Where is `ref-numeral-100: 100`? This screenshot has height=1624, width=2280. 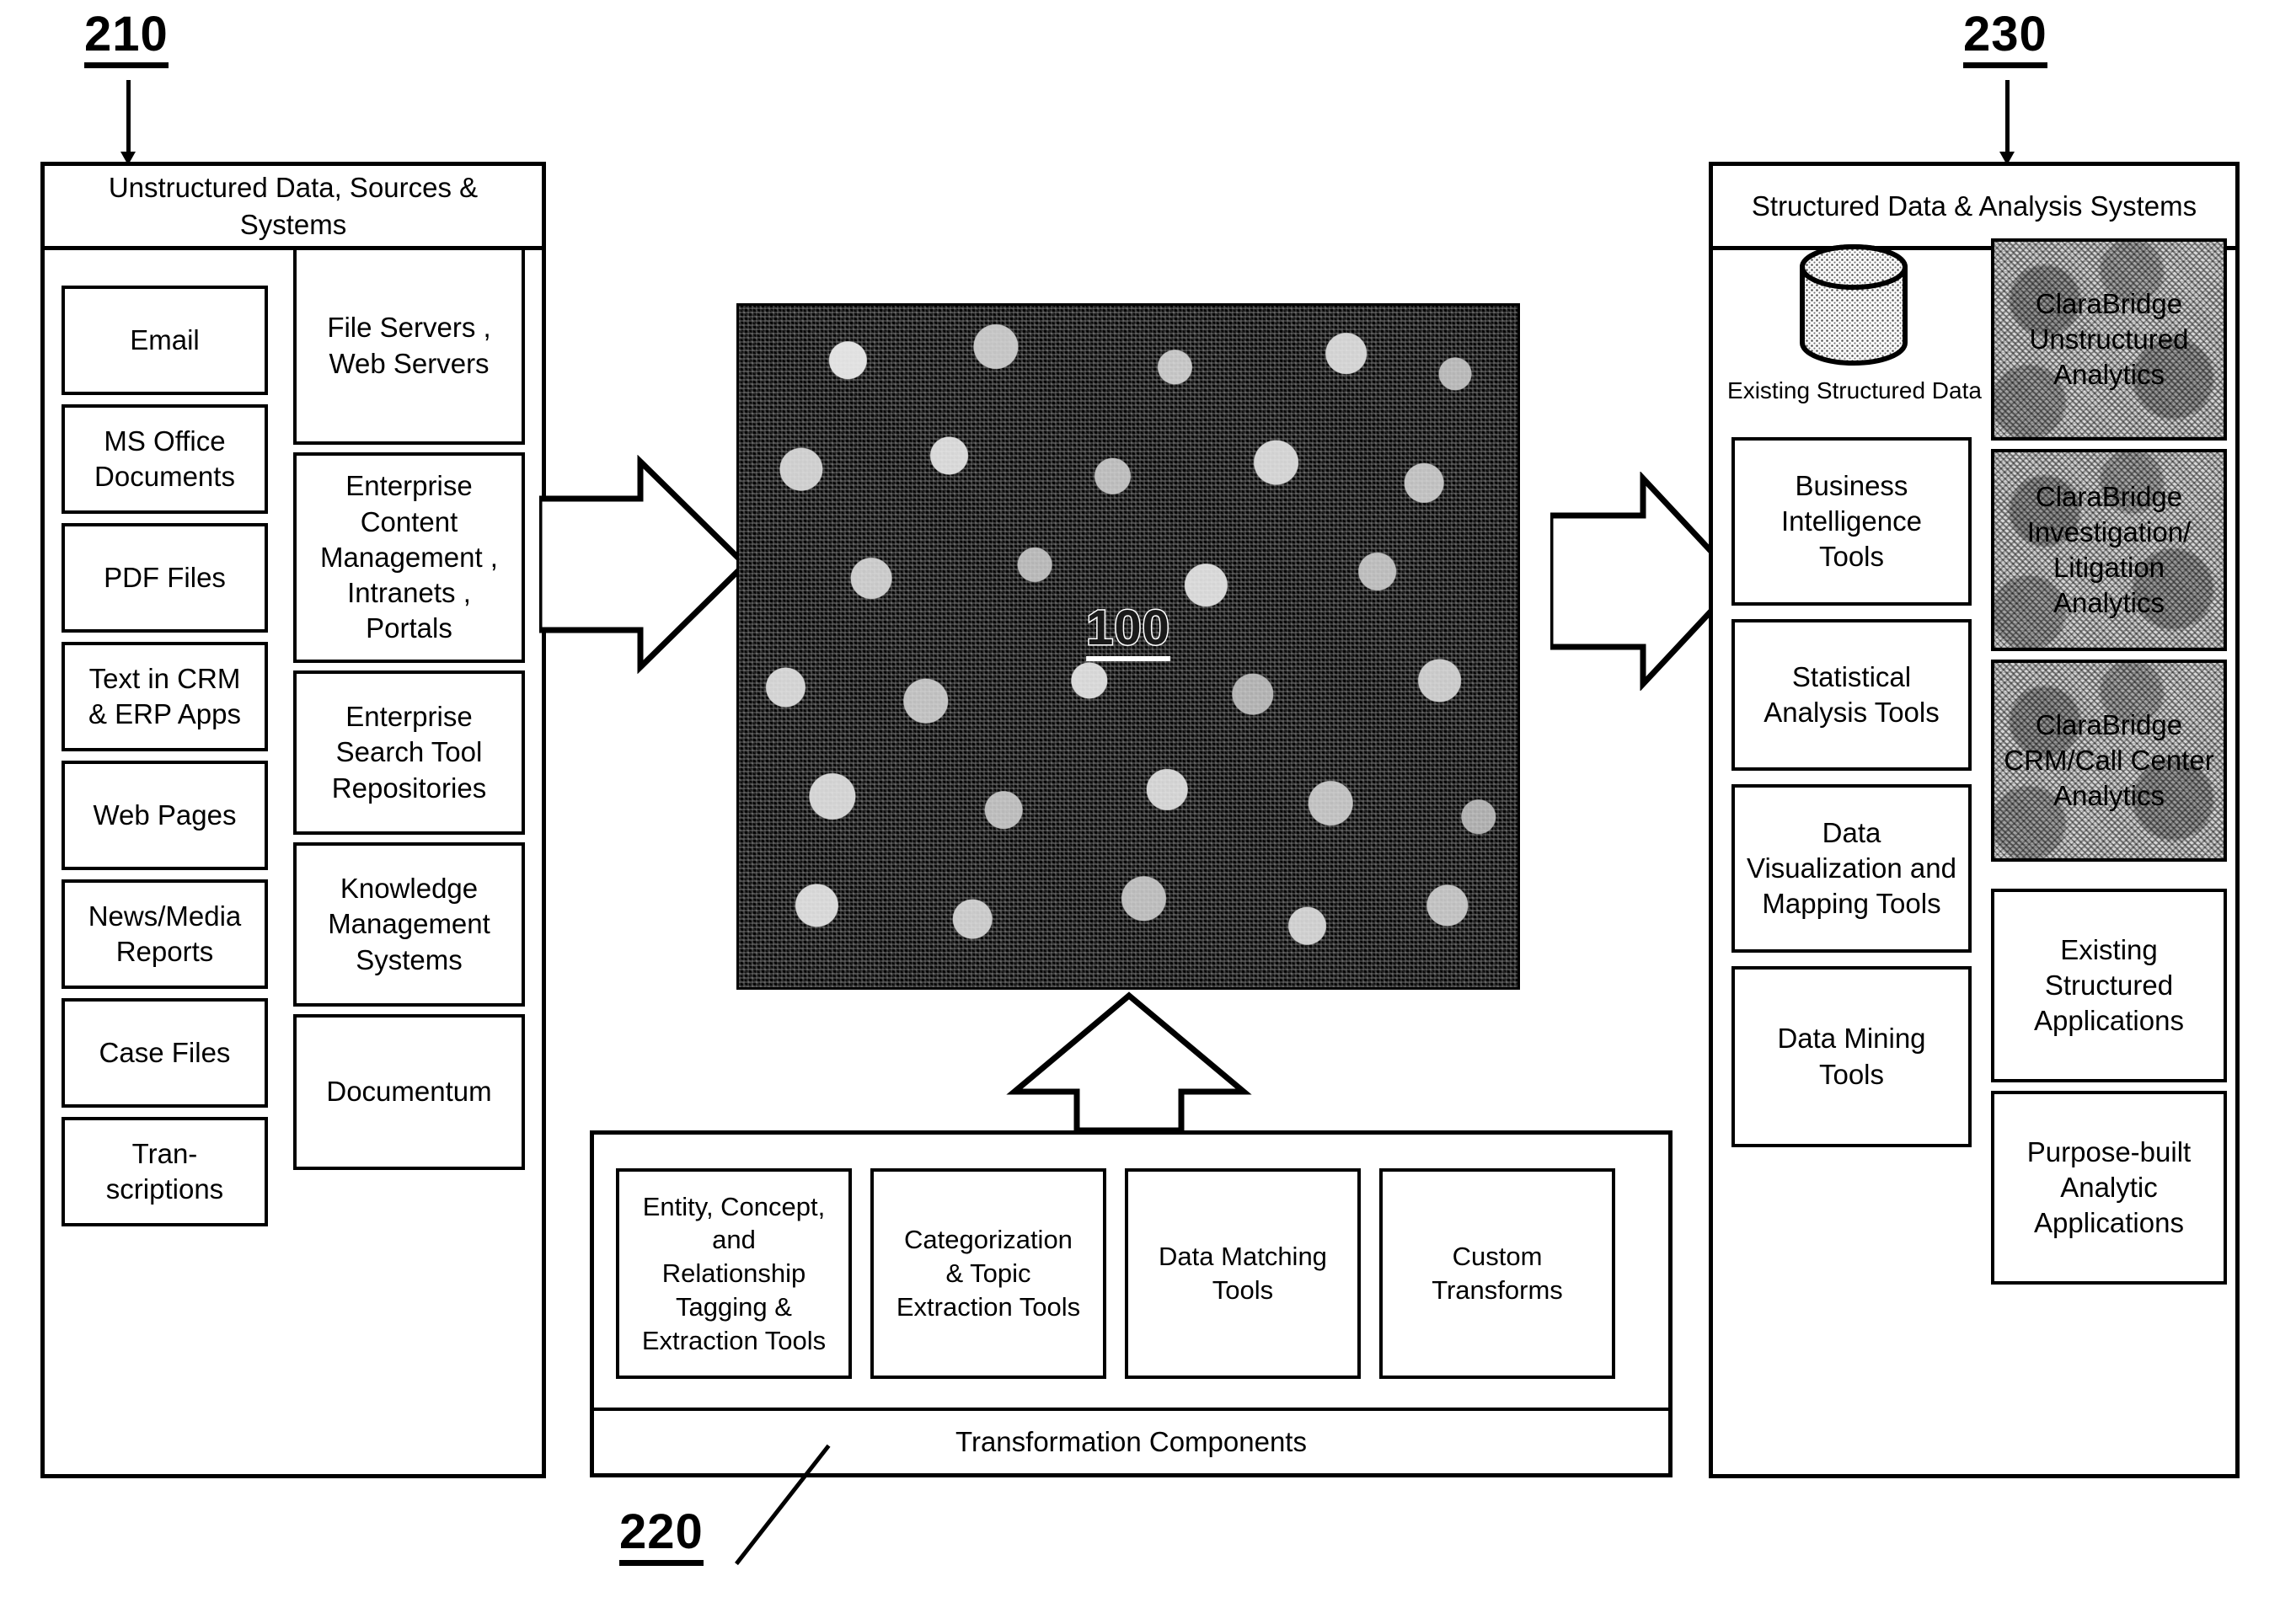 ref-numeral-100: 100 is located at coordinates (1127, 632).